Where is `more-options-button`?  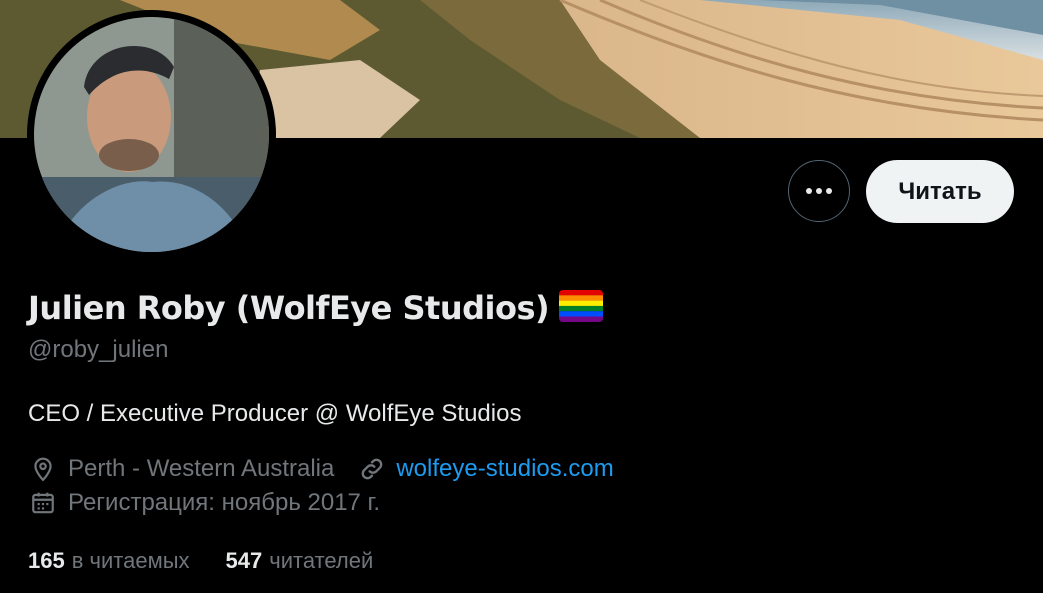
more-options-button is located at coordinates (819, 191).